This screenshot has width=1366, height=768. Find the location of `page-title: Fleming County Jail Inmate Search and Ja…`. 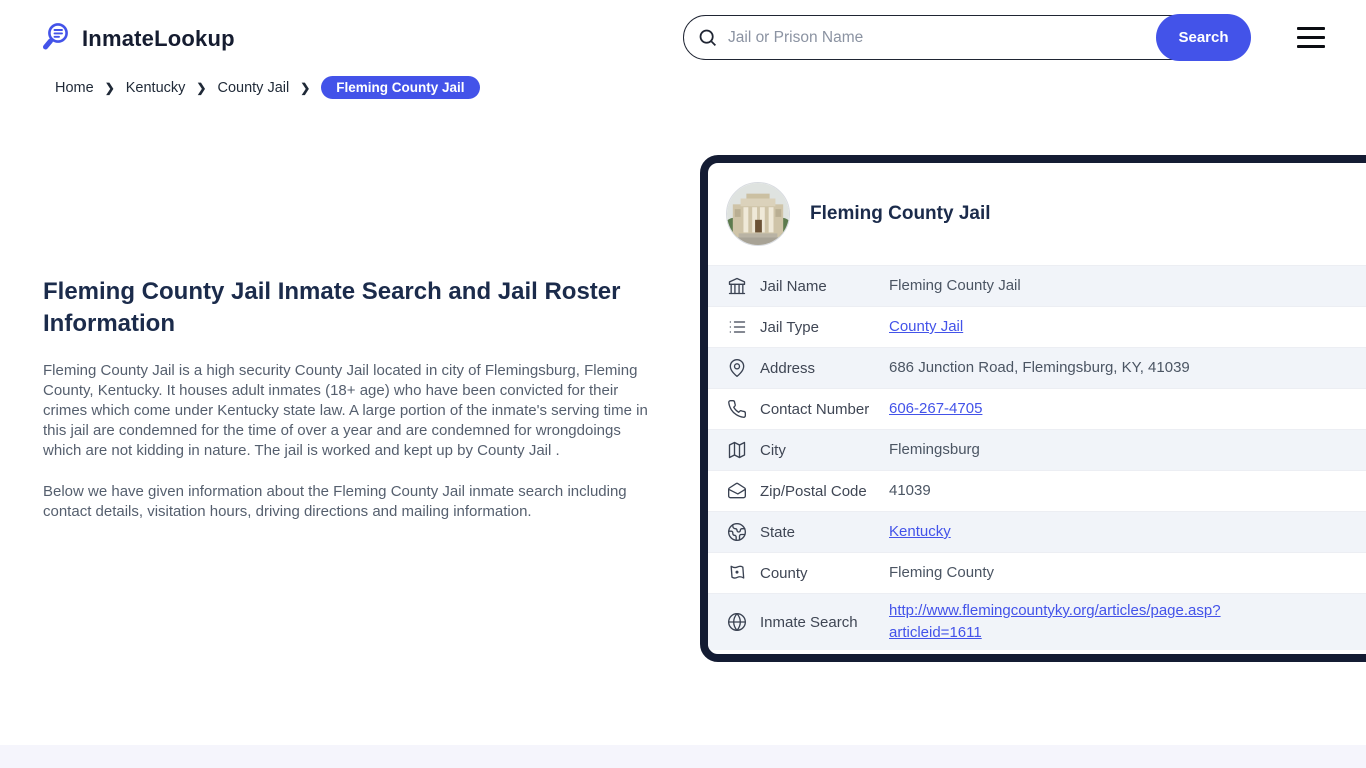

page-title: Fleming County Jail Inmate Search and Ja… is located at coordinates (332, 307).